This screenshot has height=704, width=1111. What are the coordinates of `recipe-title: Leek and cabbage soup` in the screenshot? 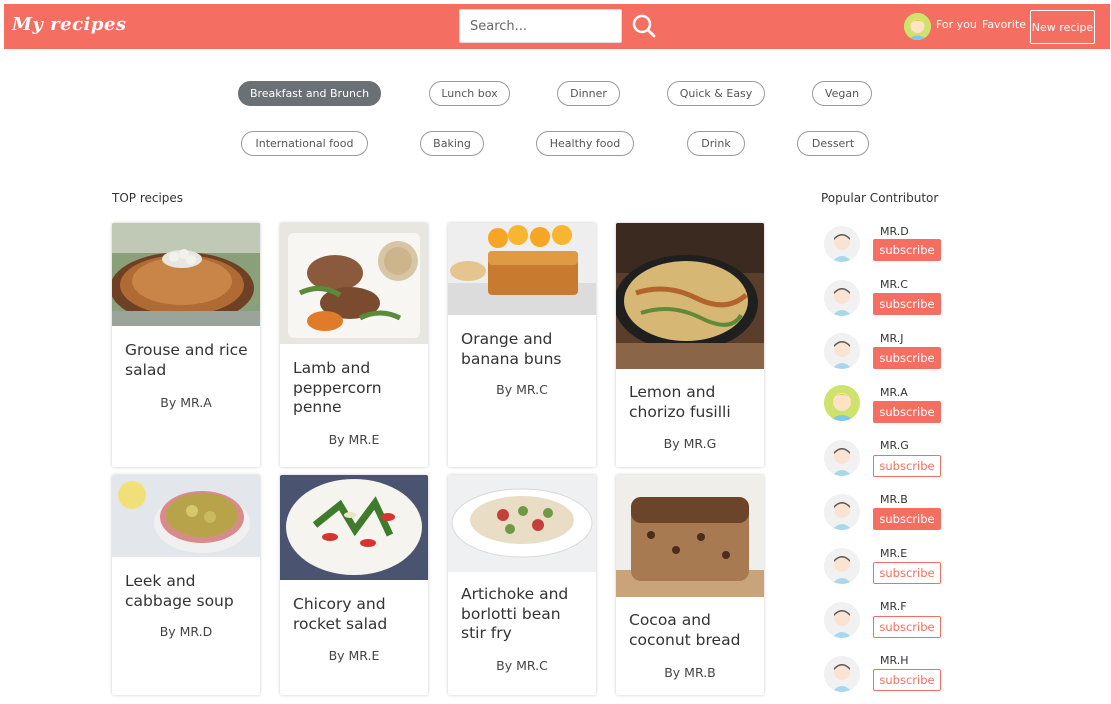 It's located at (179, 591).